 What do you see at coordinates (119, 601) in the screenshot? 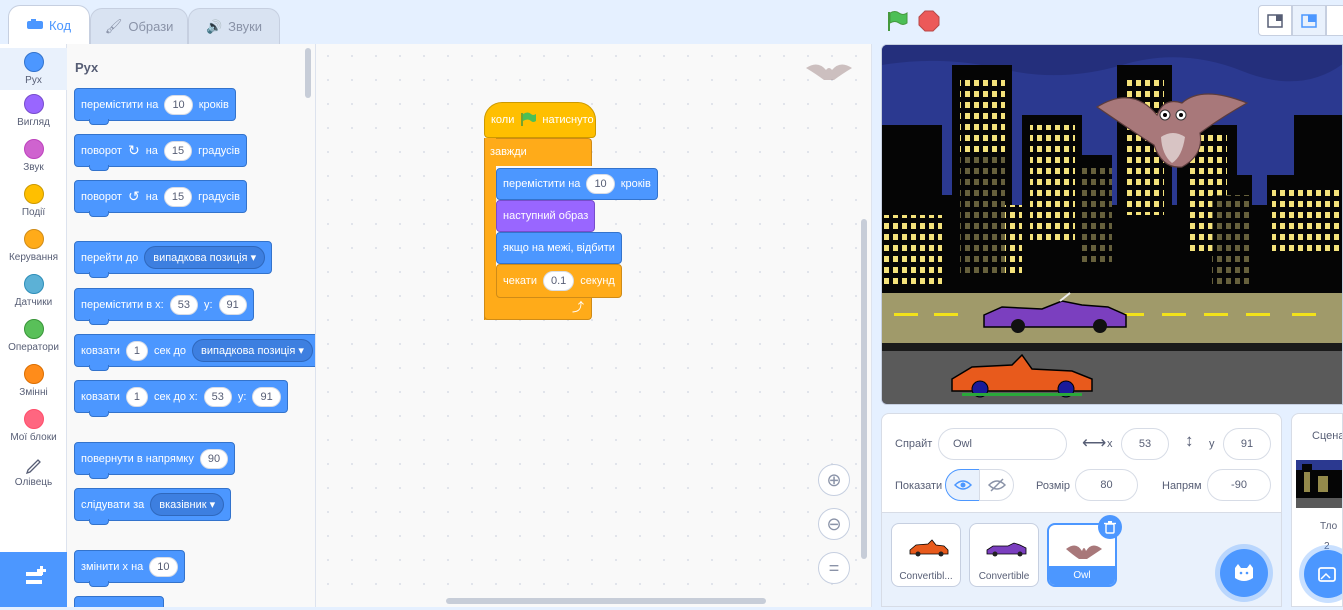
I see `block-partial` at bounding box center [119, 601].